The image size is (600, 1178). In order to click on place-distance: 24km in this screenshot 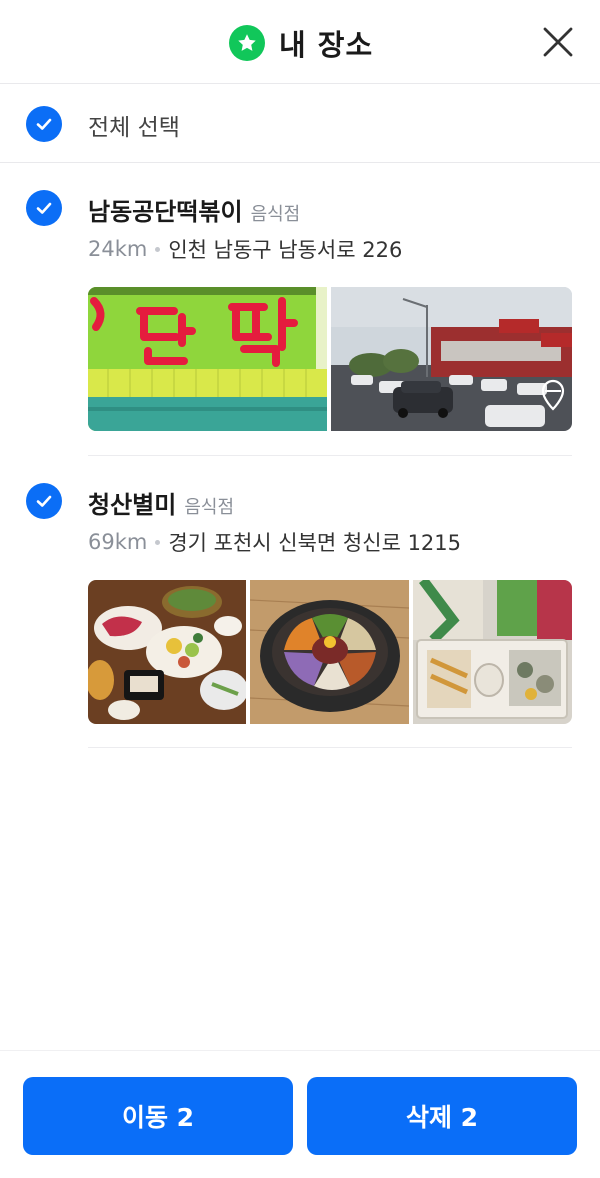, I will do `click(118, 249)`.